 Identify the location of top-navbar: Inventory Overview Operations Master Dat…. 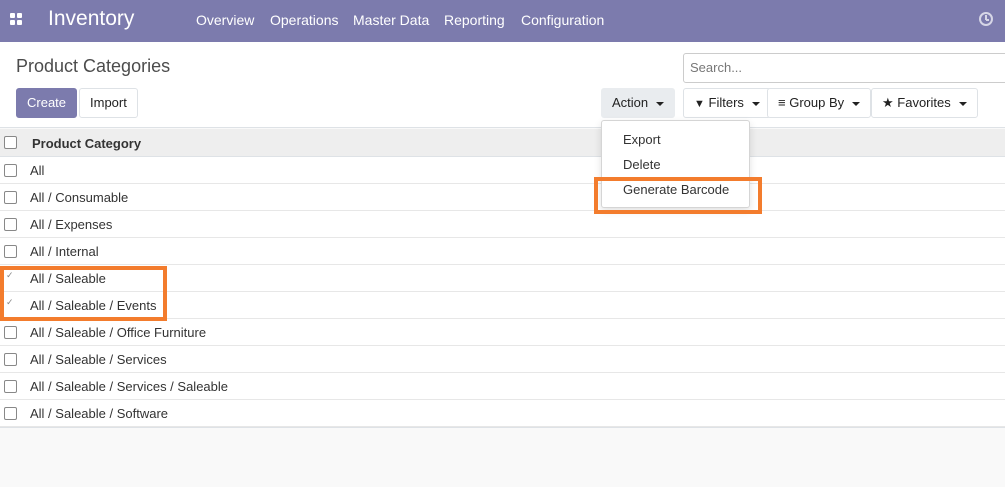
(502, 21).